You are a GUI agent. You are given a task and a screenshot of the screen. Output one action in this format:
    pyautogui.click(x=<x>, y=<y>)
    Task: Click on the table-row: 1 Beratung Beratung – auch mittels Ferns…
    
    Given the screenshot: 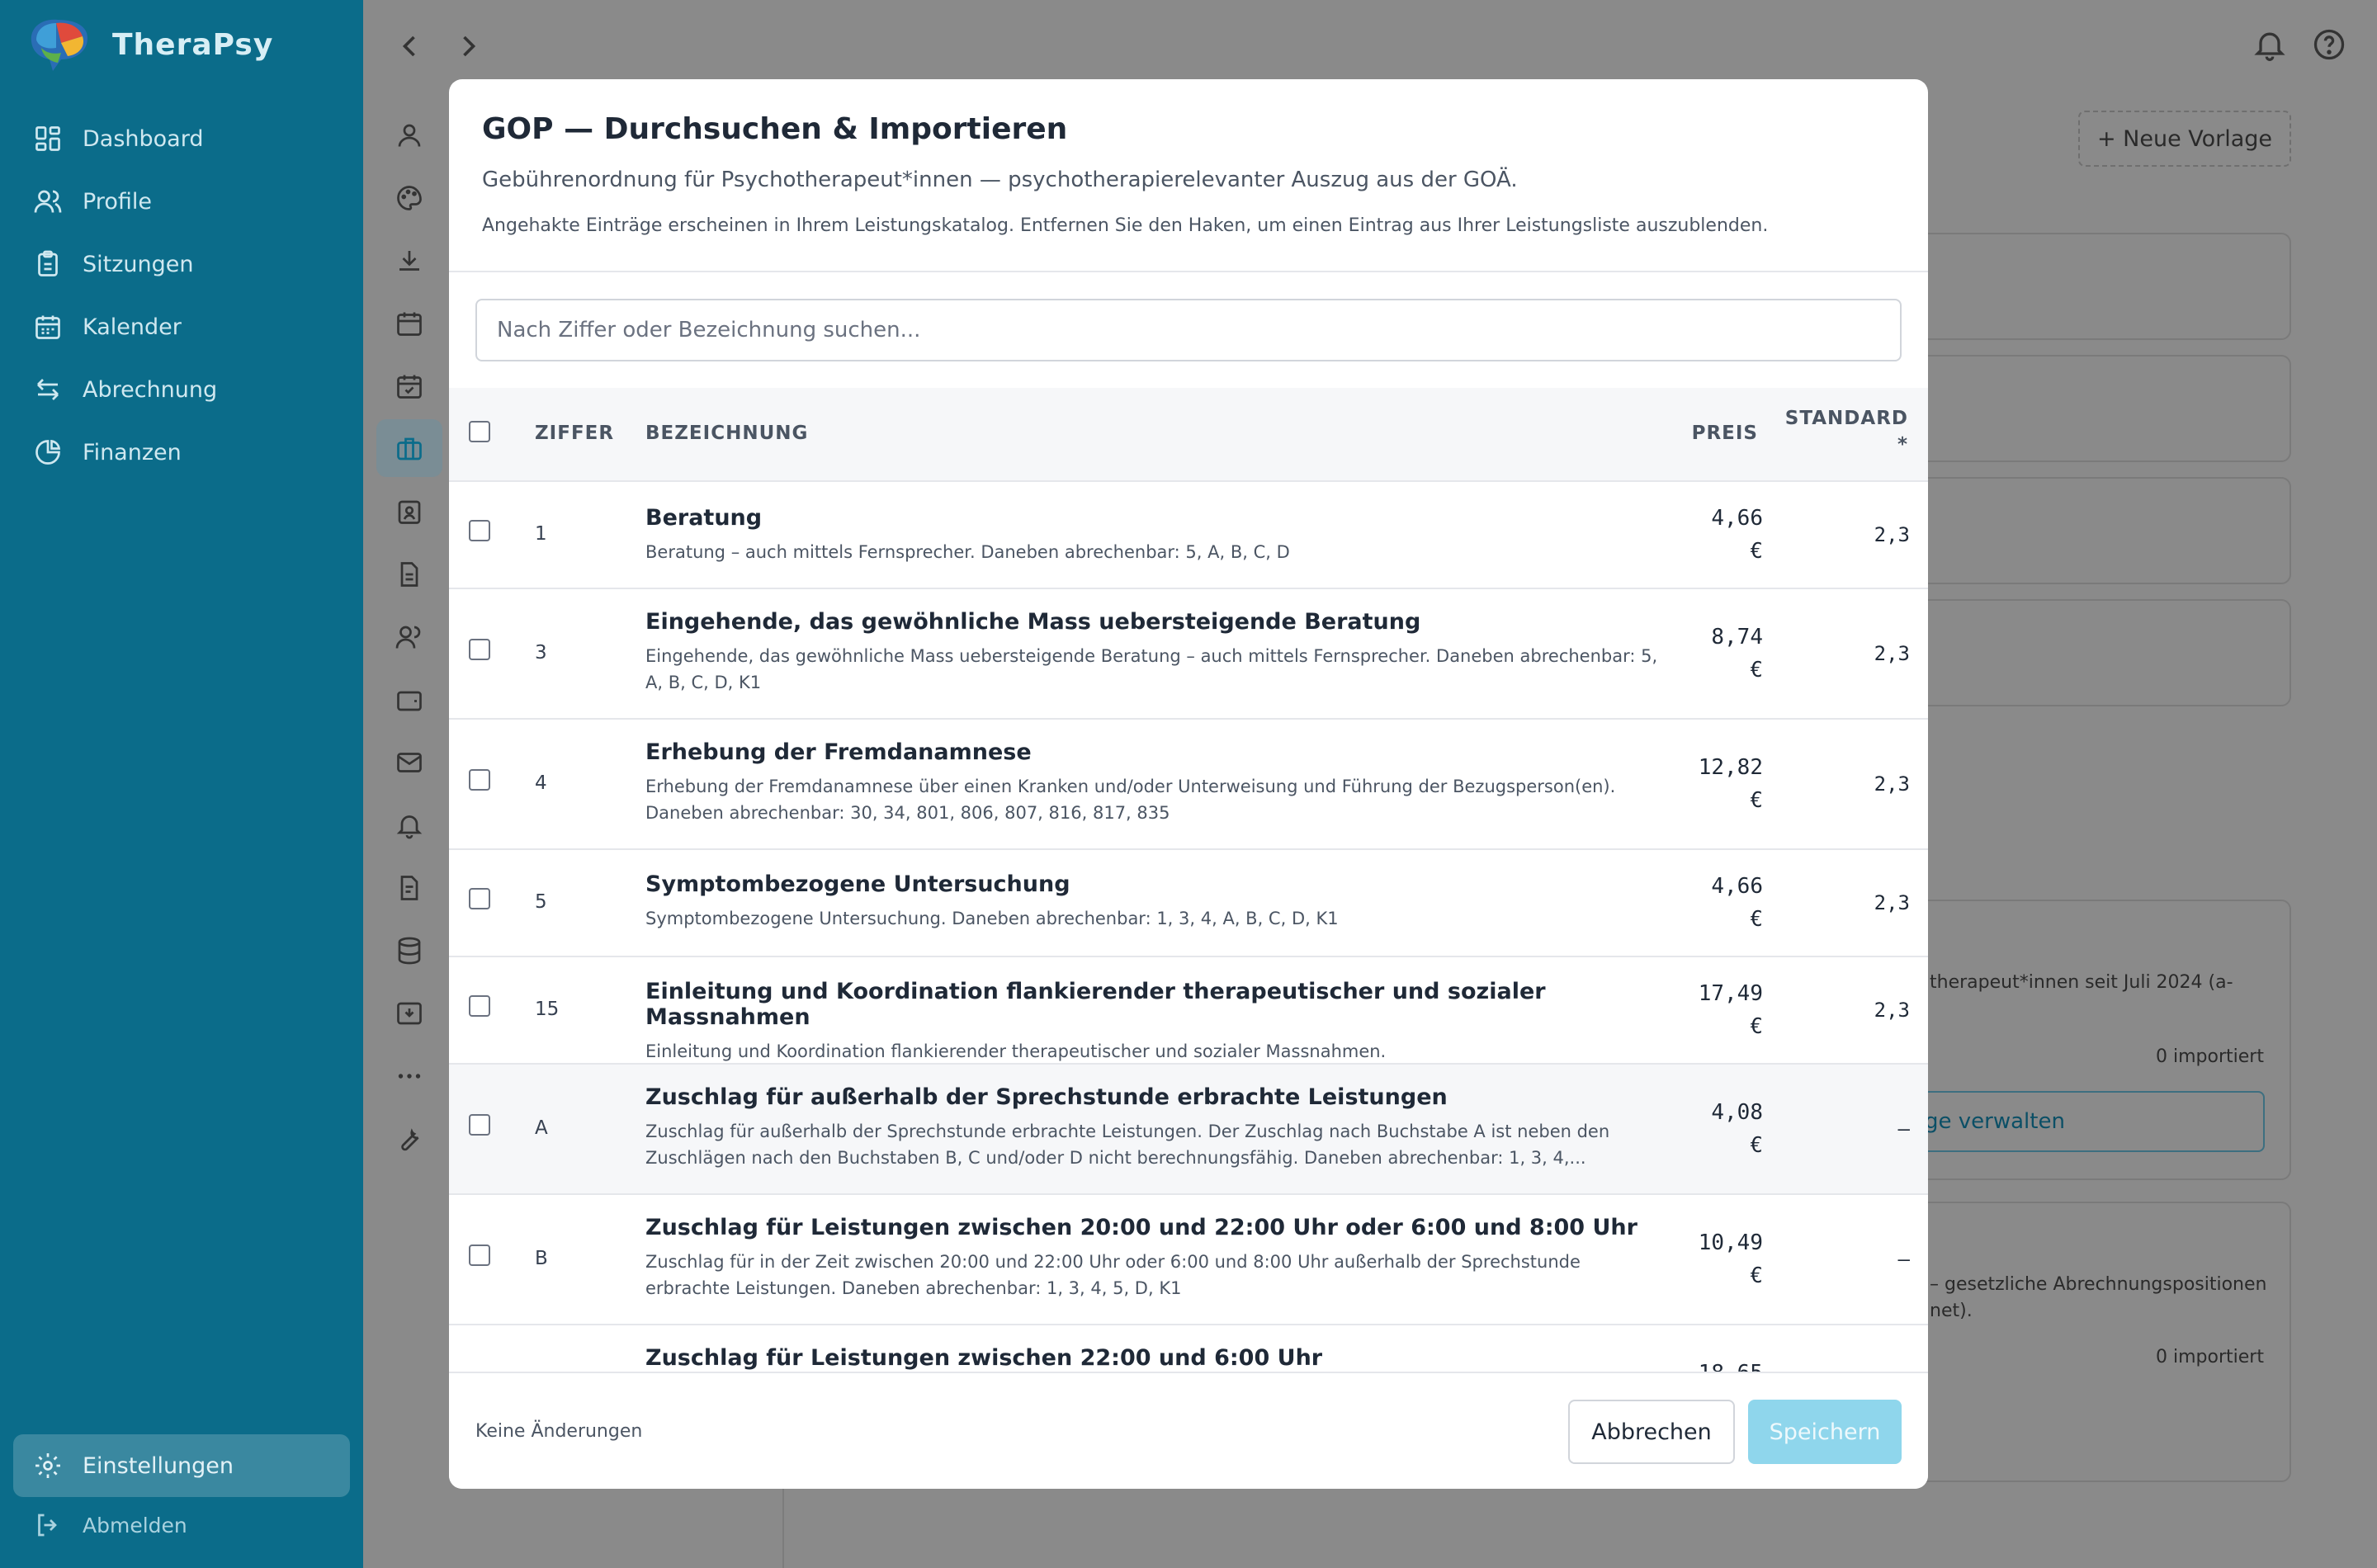 What is the action you would take?
    pyautogui.click(x=1188, y=535)
    